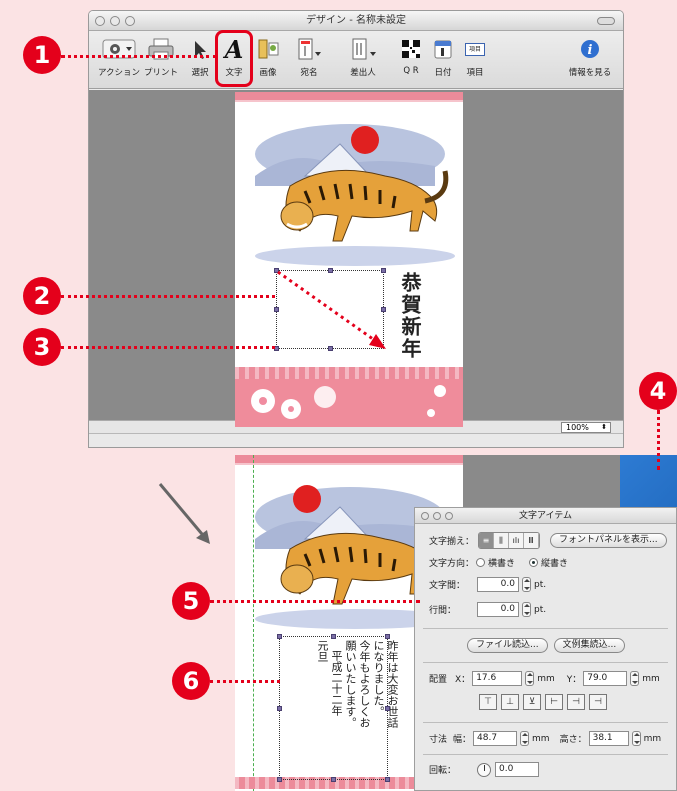  What do you see at coordinates (598, 702) in the screenshot?
I see `align-right-edge-icon: ⊣` at bounding box center [598, 702].